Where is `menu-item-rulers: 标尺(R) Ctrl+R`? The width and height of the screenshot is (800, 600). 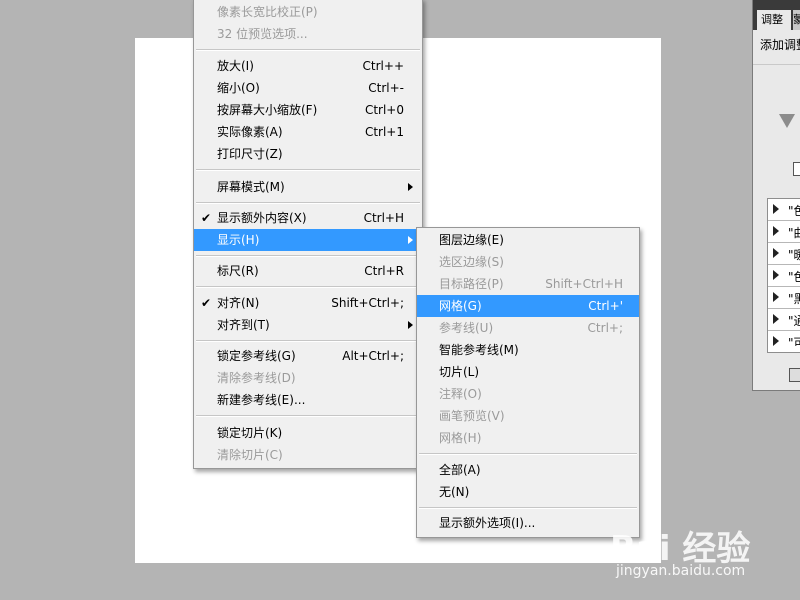 menu-item-rulers: 标尺(R) Ctrl+R is located at coordinates (308, 271).